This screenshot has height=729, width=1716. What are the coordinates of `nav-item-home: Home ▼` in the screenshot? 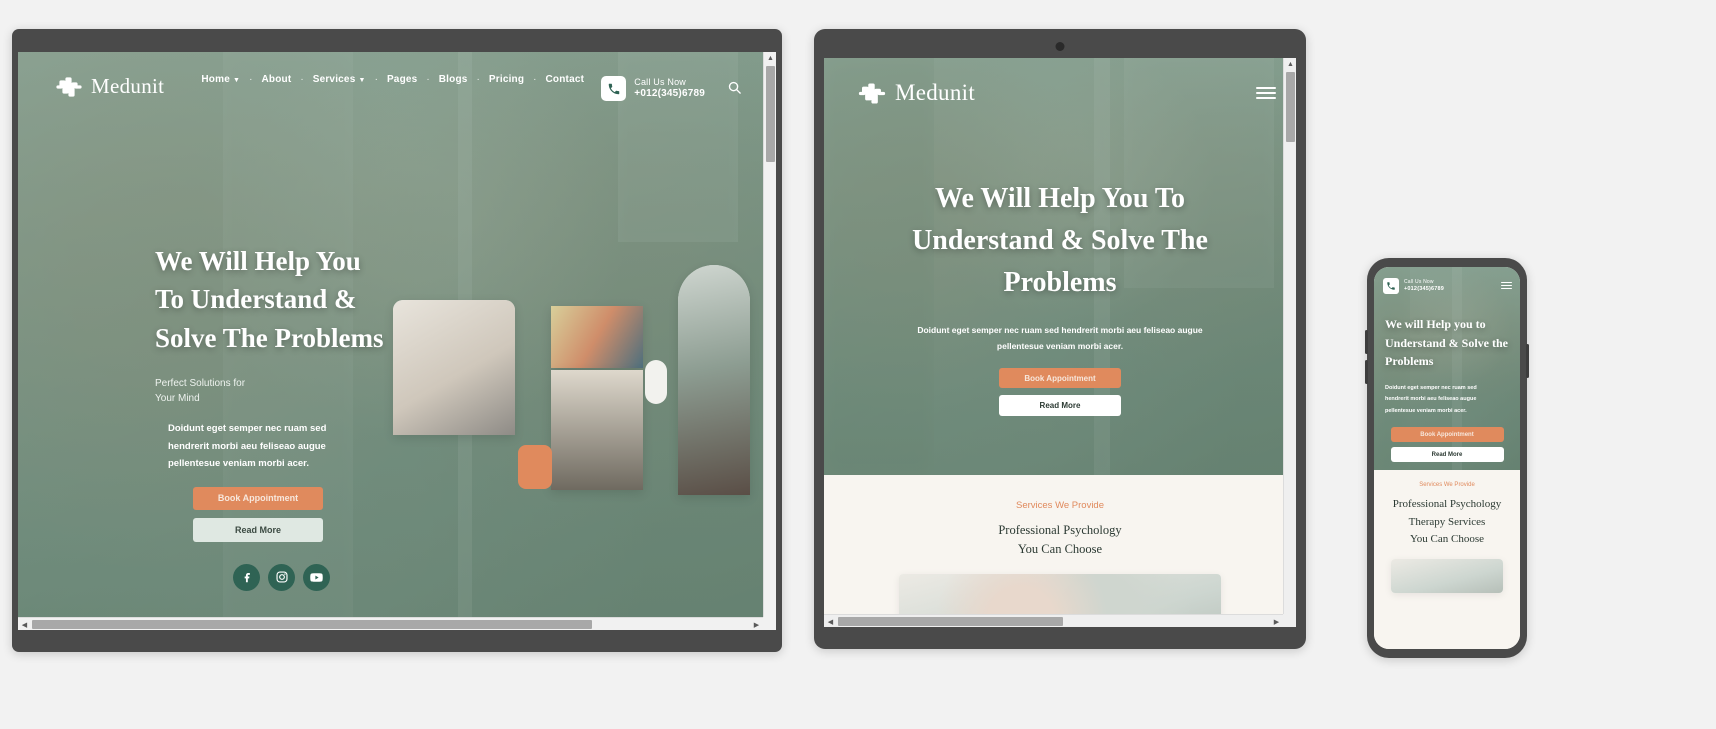 It's located at (220, 79).